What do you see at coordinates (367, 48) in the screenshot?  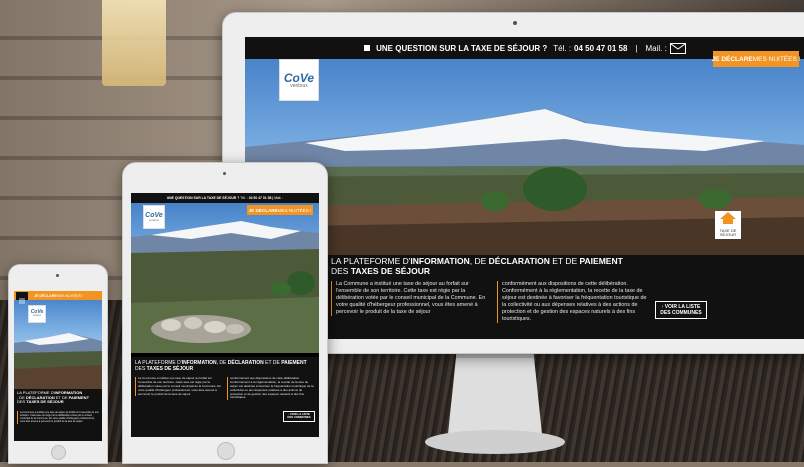 I see `top-bar-square-icon` at bounding box center [367, 48].